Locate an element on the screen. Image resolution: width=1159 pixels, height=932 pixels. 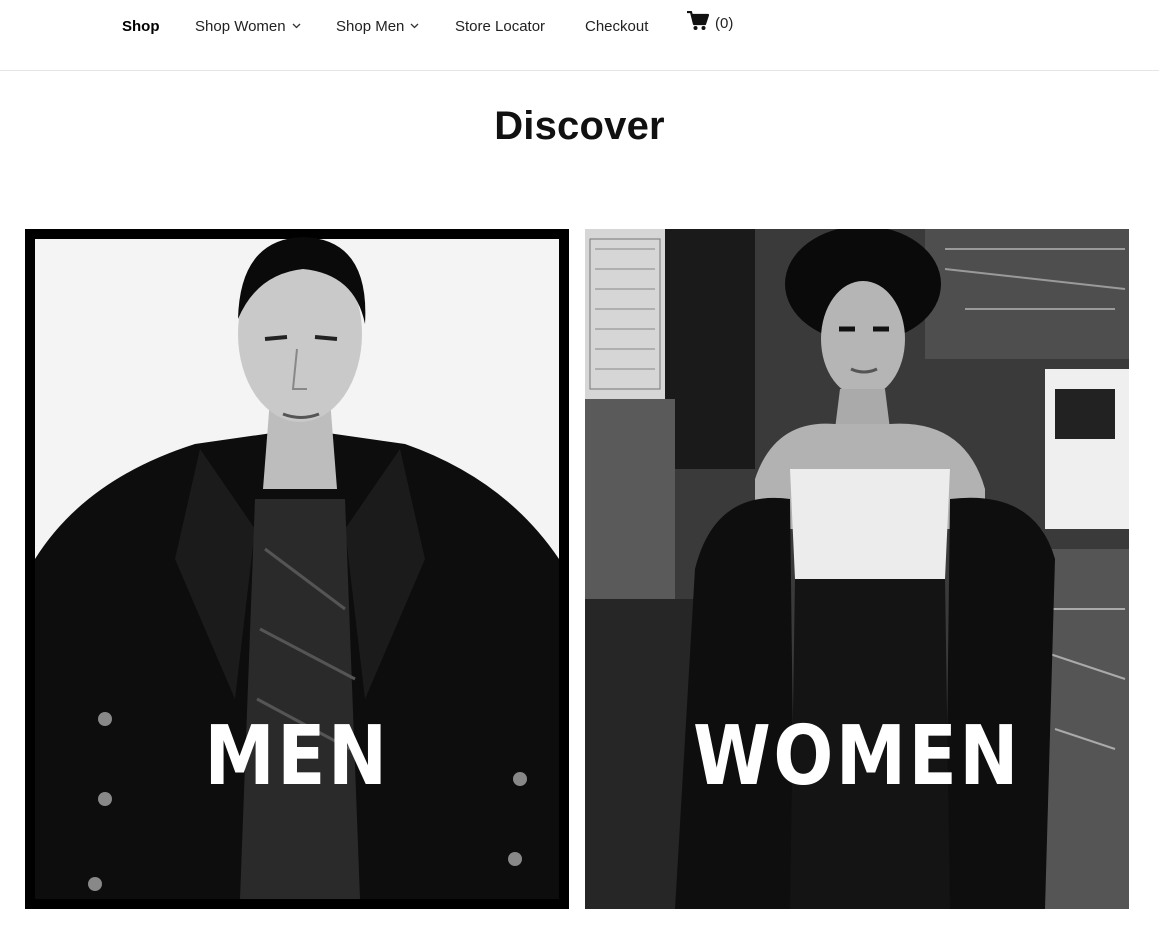
nav-item-label: Checkout is located at coordinates (617, 26).